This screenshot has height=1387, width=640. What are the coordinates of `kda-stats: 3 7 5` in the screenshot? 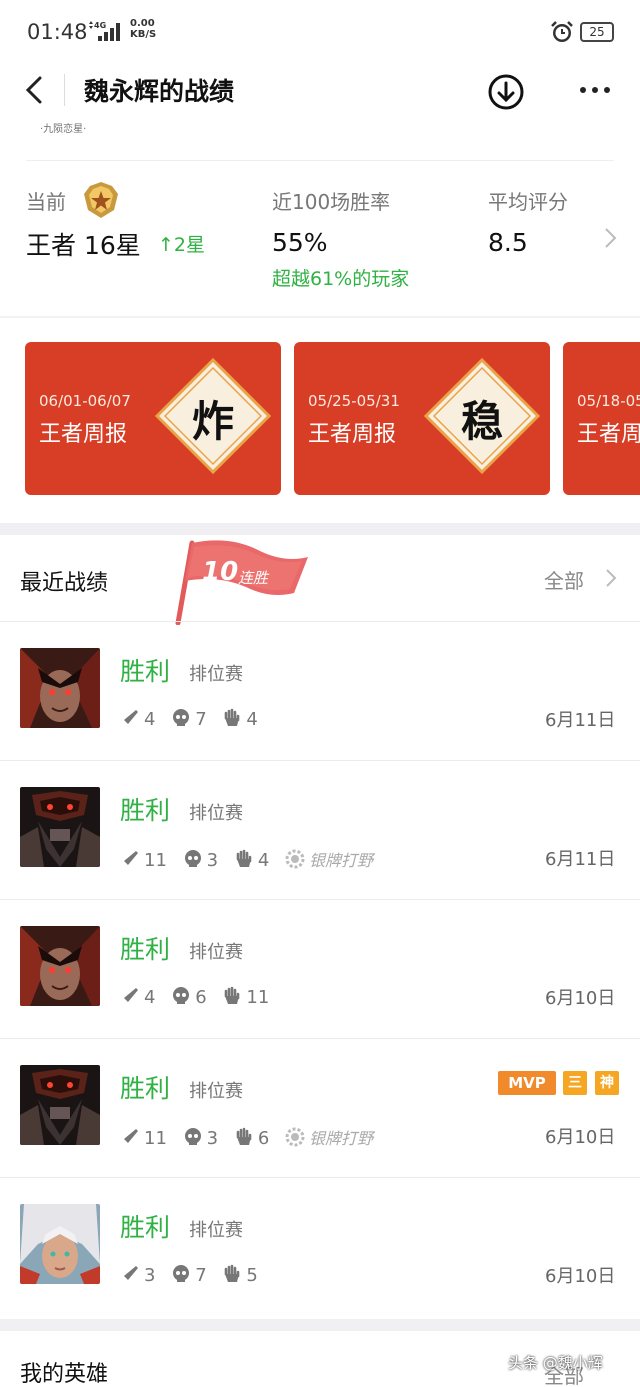 It's located at (194, 1276).